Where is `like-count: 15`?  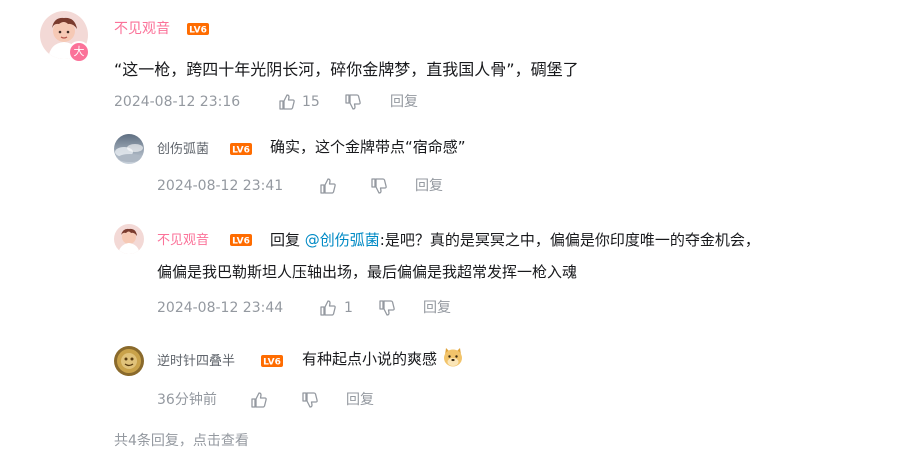 like-count: 15 is located at coordinates (311, 102).